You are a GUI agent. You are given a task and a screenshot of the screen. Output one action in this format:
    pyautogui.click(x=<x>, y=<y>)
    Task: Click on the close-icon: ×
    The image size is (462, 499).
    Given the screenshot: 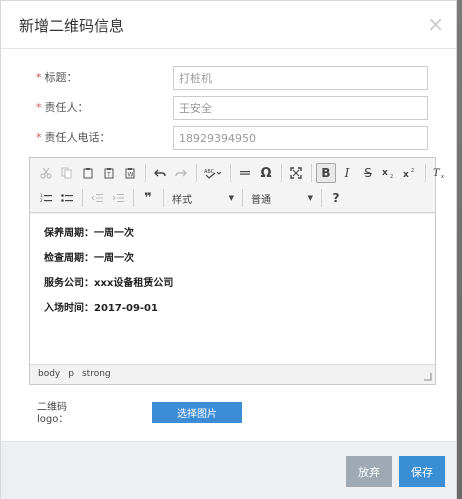 What is the action you would take?
    pyautogui.click(x=435, y=24)
    